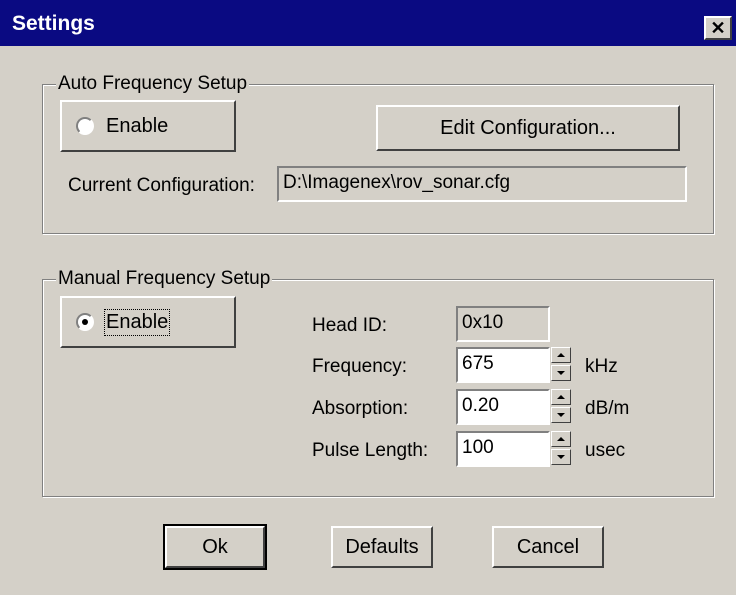  I want to click on close-icon: ✕, so click(718, 28).